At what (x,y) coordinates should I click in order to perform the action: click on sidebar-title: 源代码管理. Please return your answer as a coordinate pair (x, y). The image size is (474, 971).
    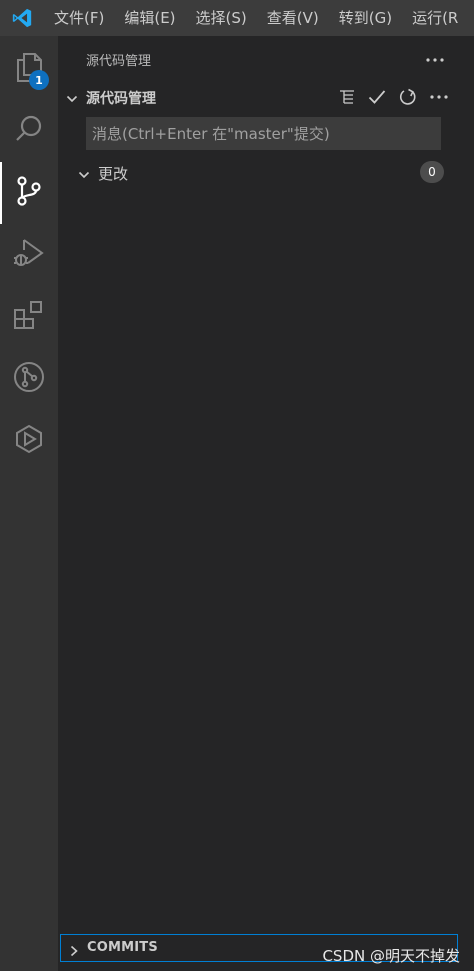
    Looking at the image, I should click on (119, 61).